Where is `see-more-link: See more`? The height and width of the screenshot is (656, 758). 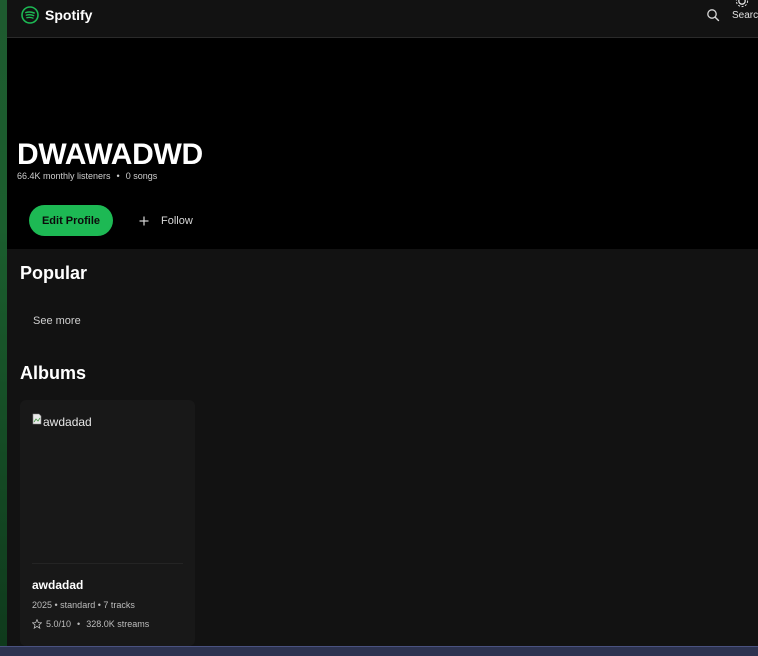
see-more-link: See more is located at coordinates (57, 321).